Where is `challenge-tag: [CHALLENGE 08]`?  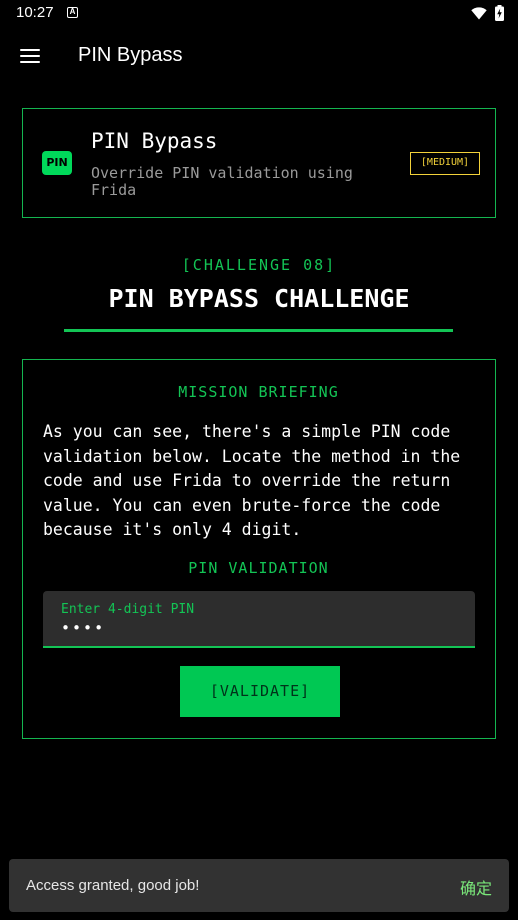
challenge-tag: [CHALLENGE 08] is located at coordinates (259, 265).